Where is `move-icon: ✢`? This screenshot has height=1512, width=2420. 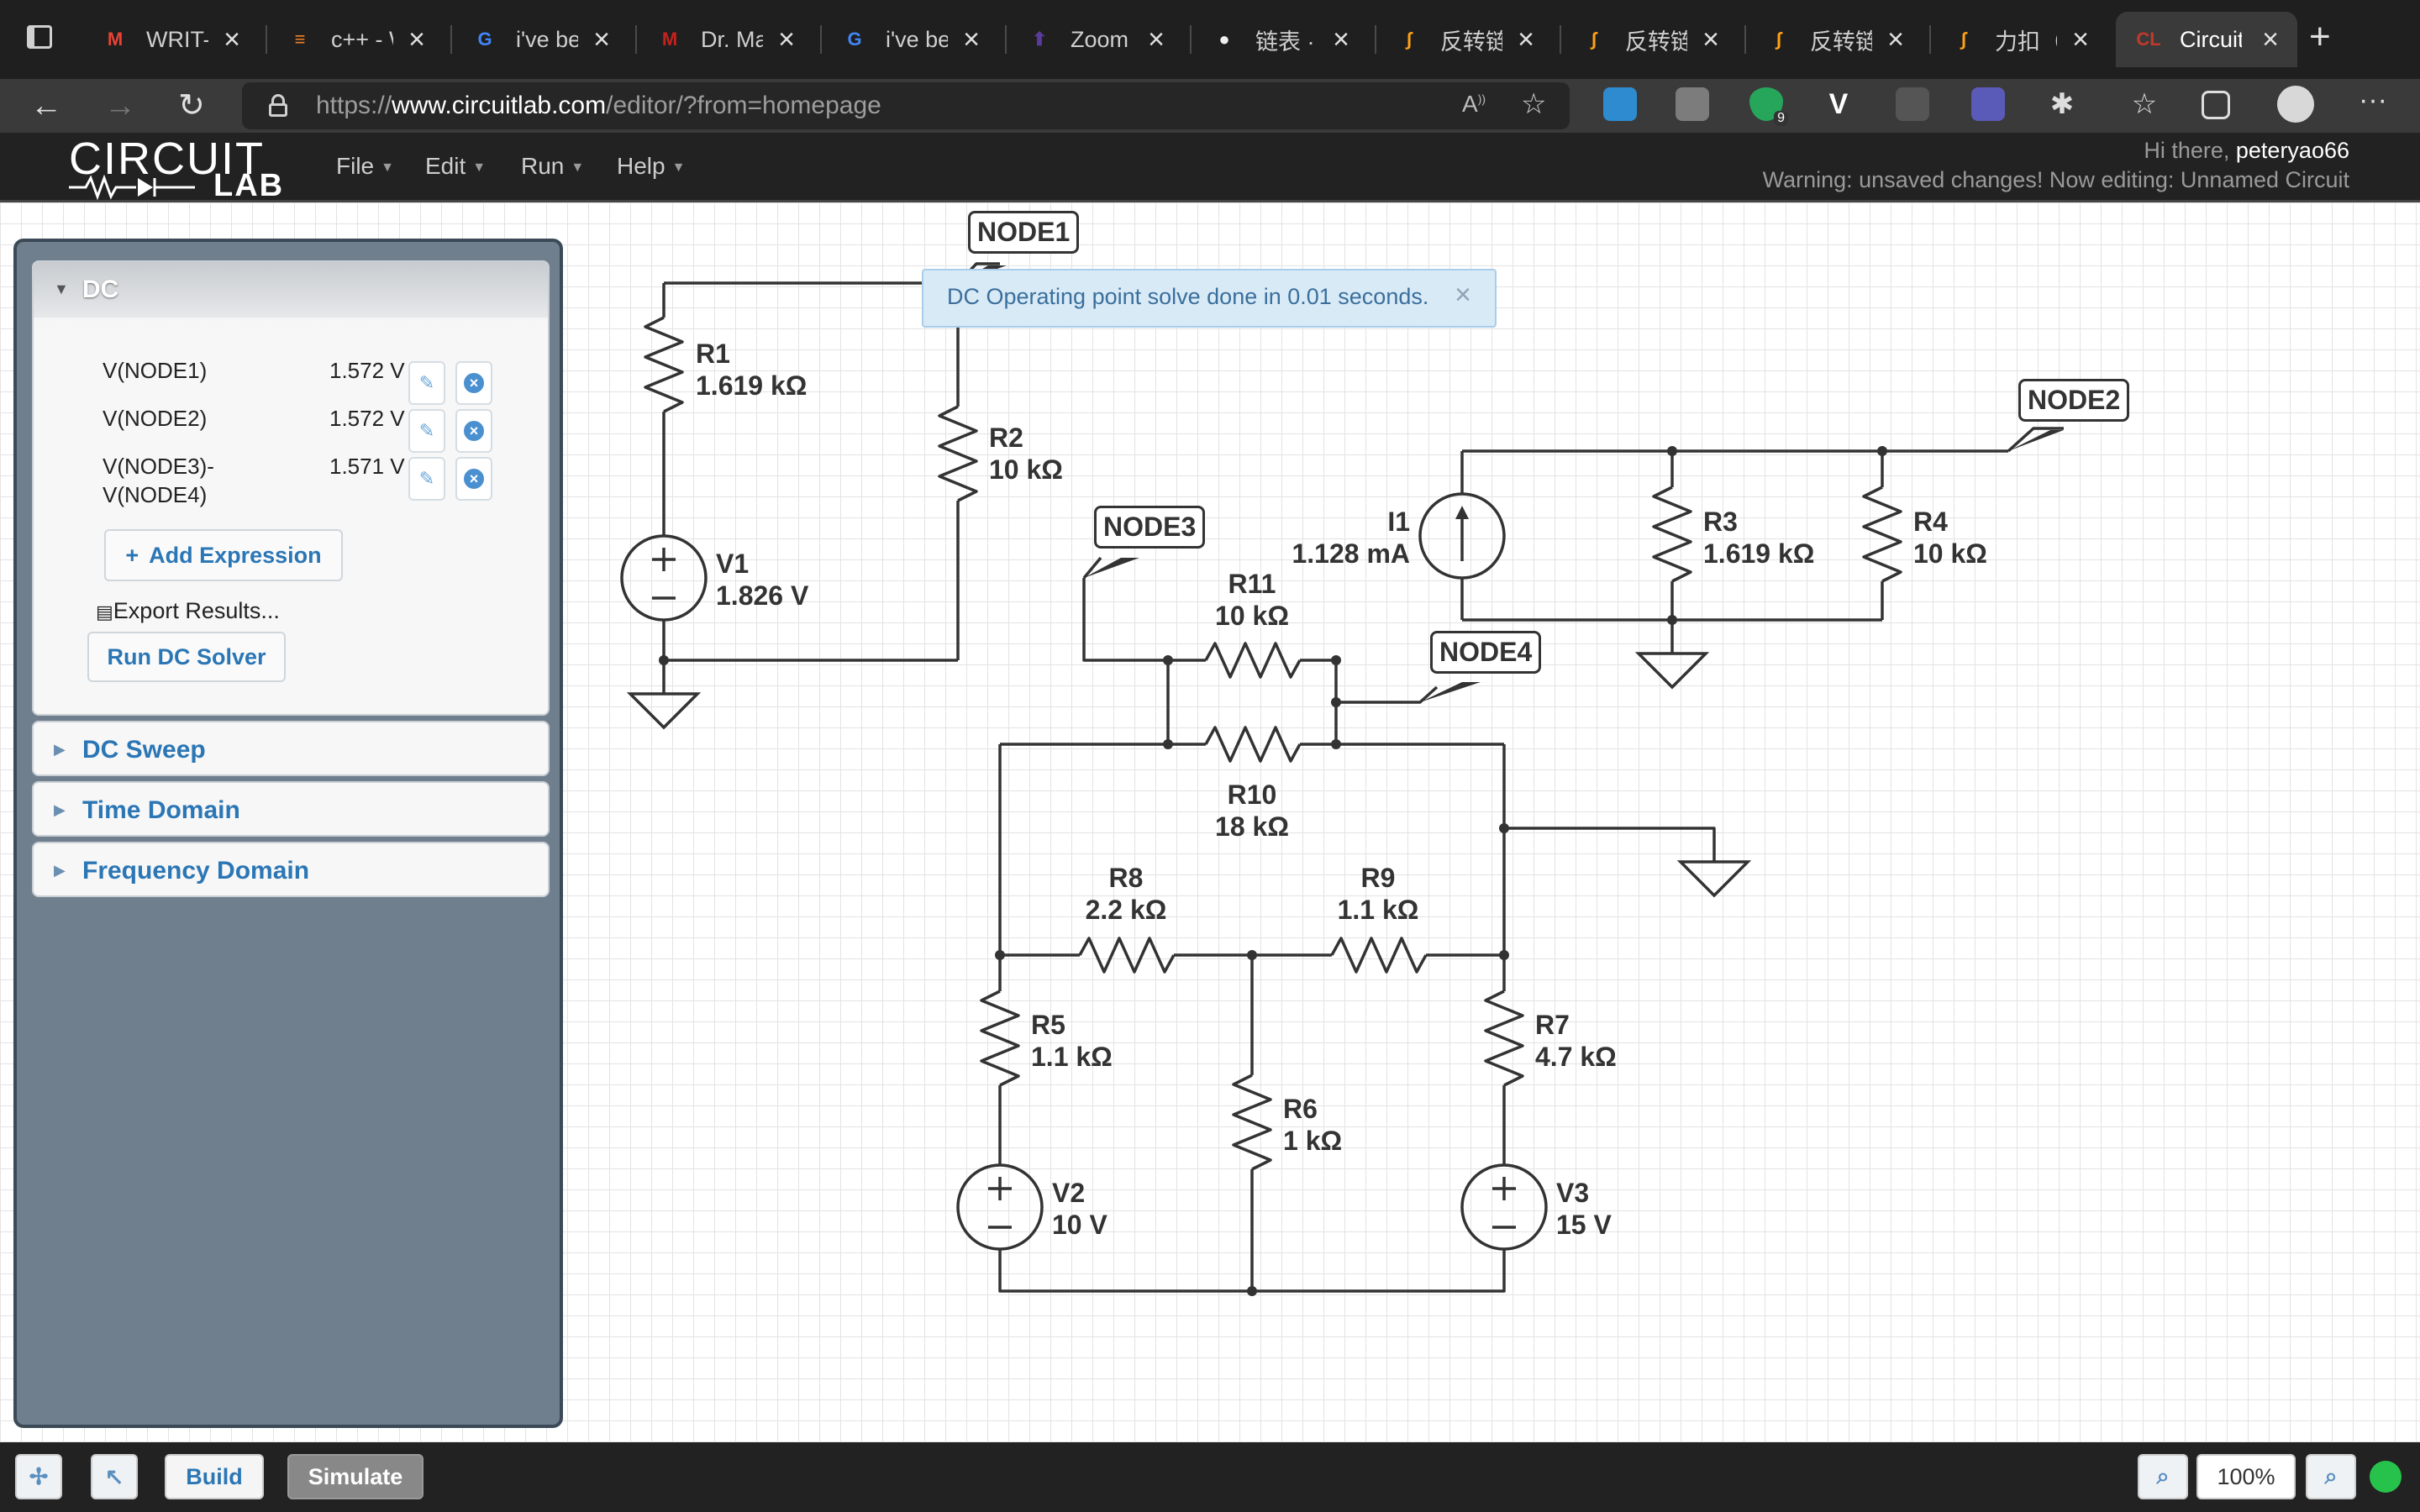
move-icon: ✢ is located at coordinates (39, 1476).